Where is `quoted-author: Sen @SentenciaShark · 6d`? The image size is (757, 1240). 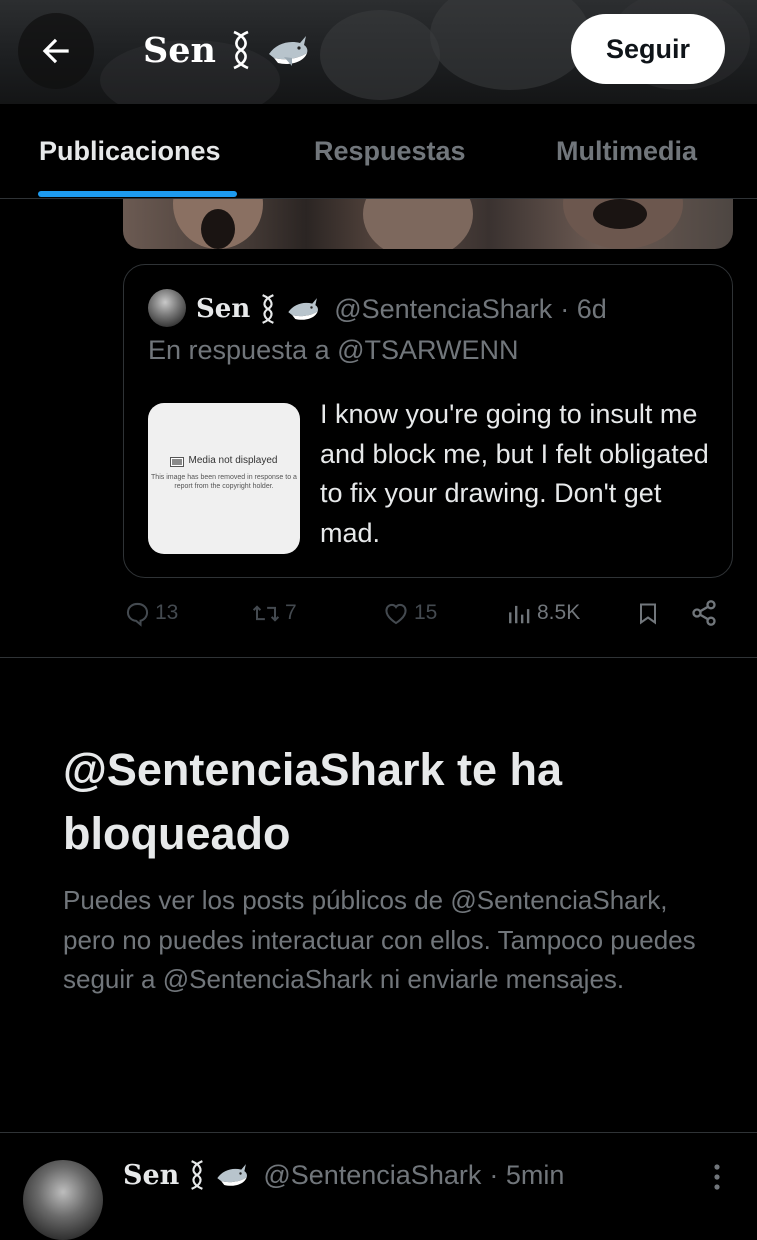 quoted-author: Sen @SentenciaShark · 6d is located at coordinates (401, 309).